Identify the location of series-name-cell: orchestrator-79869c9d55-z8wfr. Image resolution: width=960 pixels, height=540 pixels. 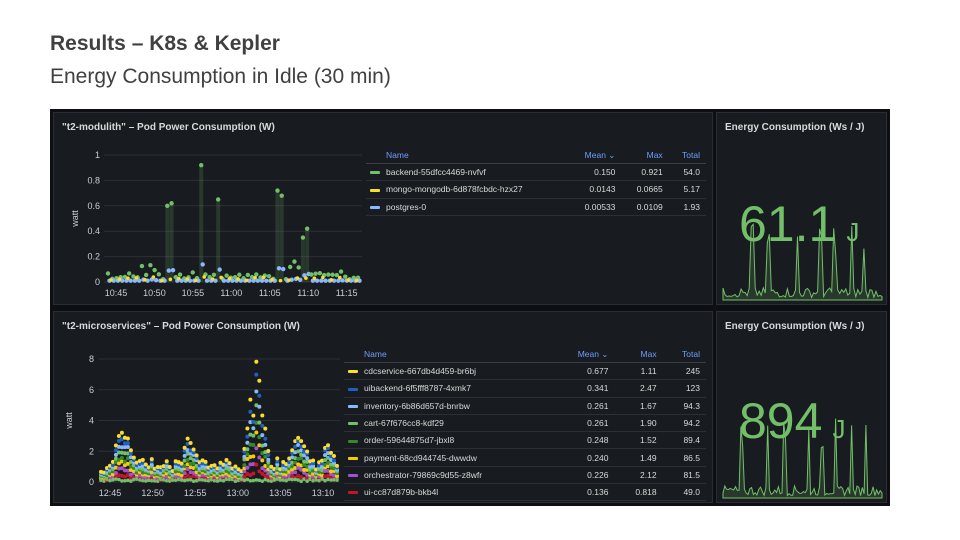
(448, 475).